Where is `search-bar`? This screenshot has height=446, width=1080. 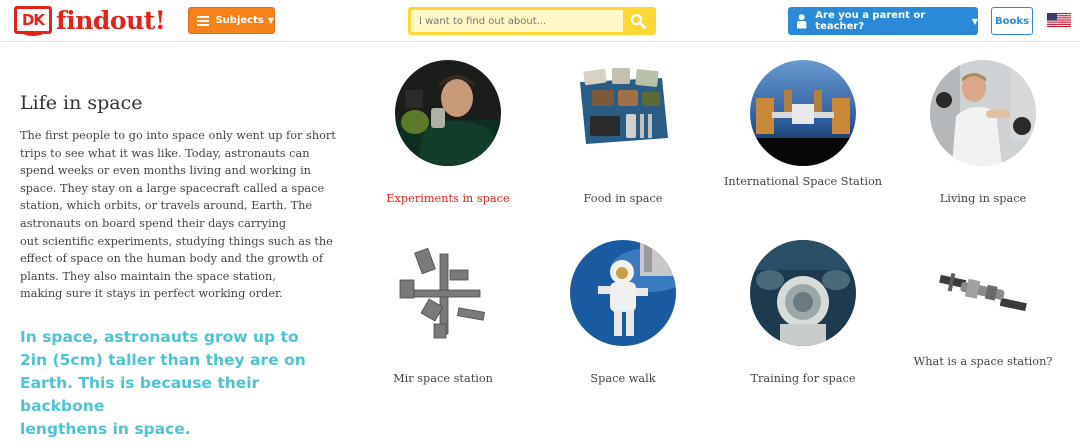 search-bar is located at coordinates (532, 21).